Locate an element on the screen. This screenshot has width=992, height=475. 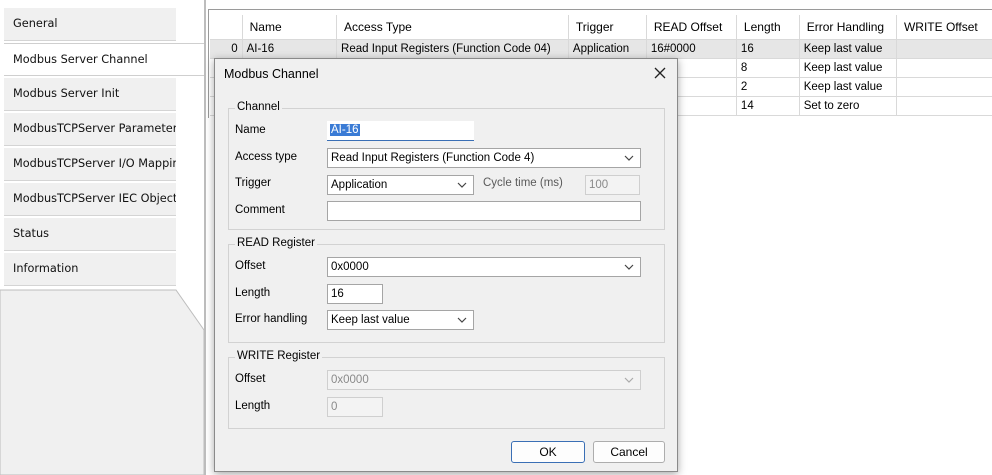
tab-label: Modbus Server Channel is located at coordinates (80, 59).